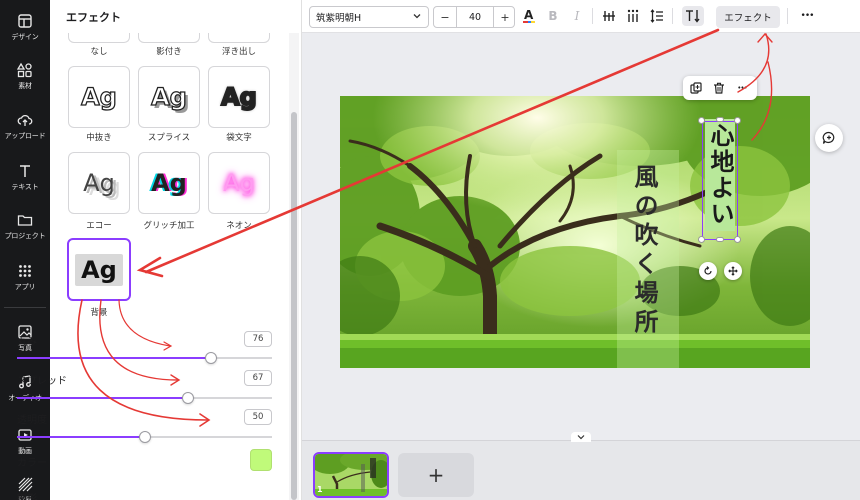 This screenshot has width=860, height=500. What do you see at coordinates (258, 339) in the screenshot?
I see `slider-value-roundness: 76` at bounding box center [258, 339].